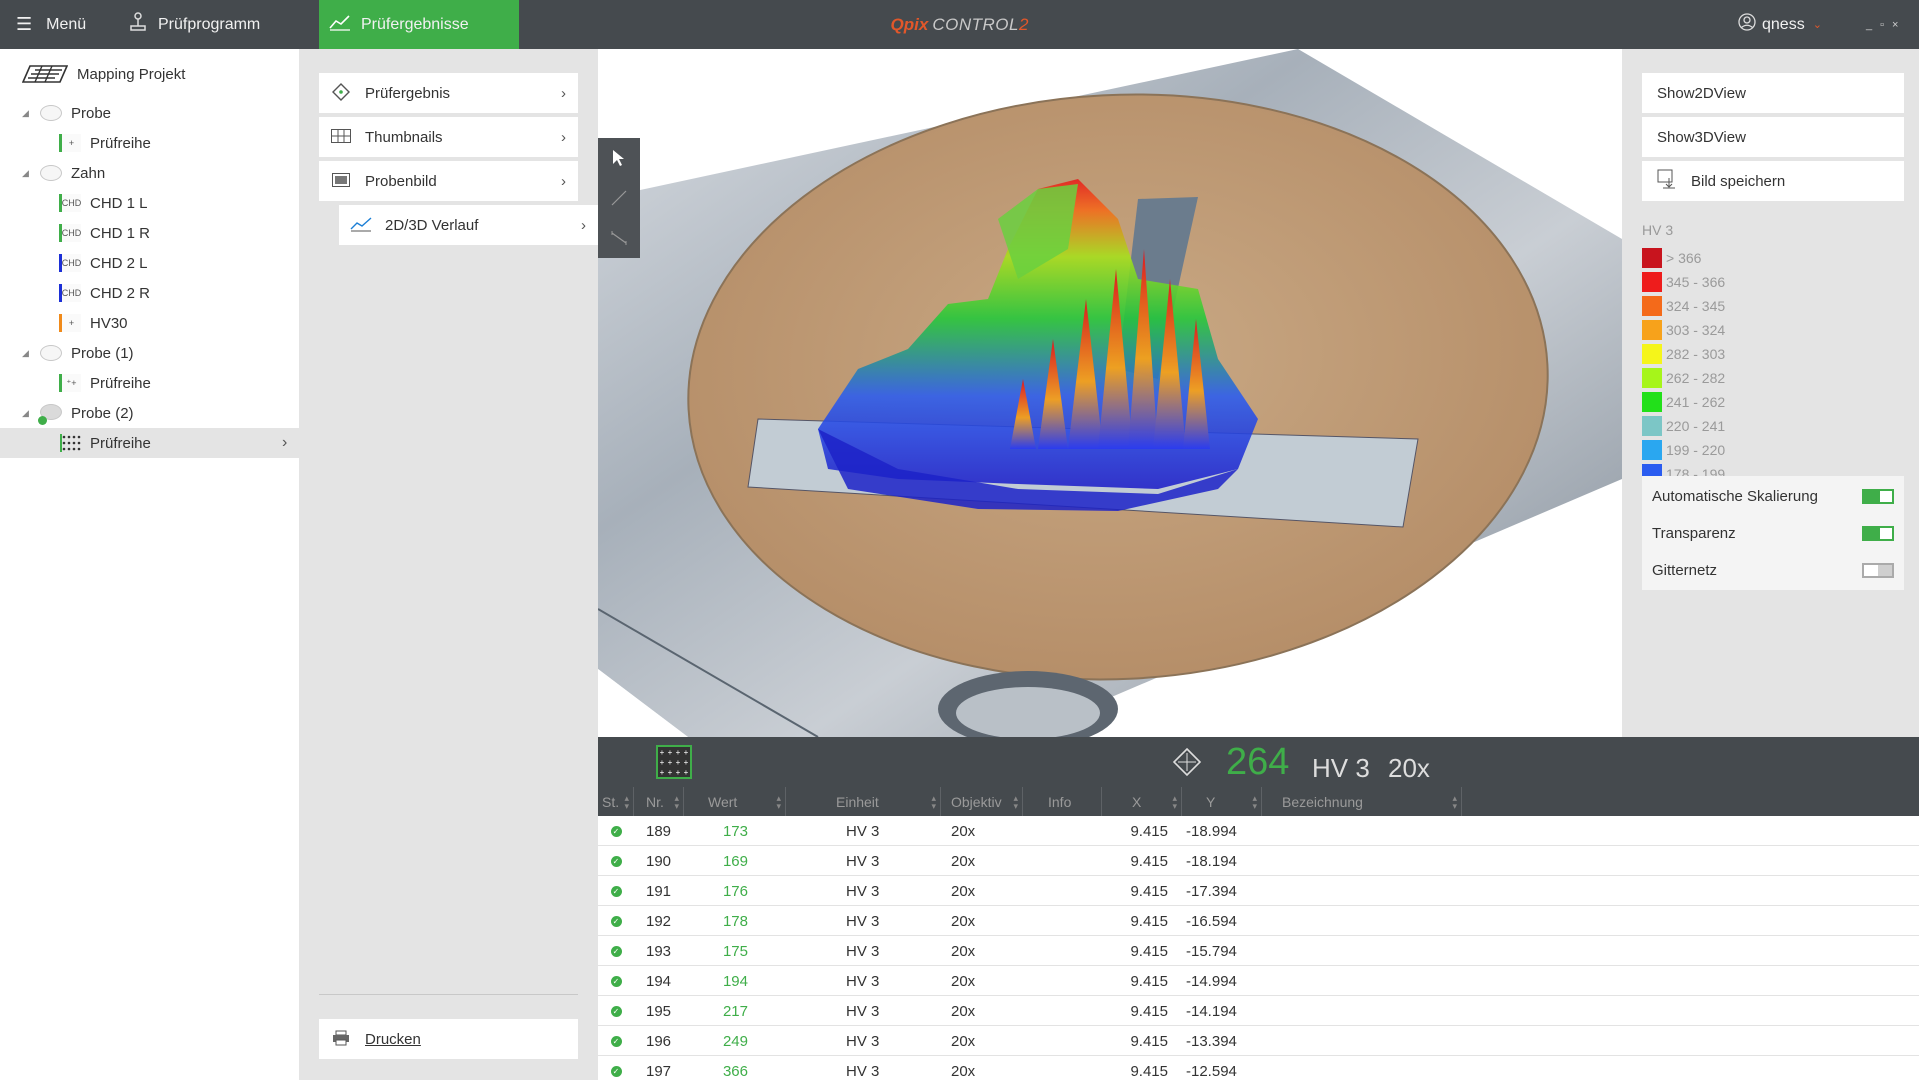 The height and width of the screenshot is (1080, 1919). I want to click on table-row: ✓ 193 175 HV 3 20x 9.415 -15.794, so click(1258, 951).